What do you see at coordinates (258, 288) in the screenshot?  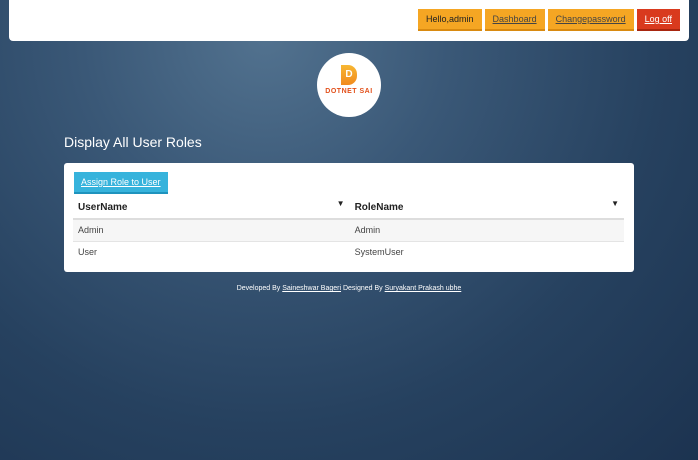 I see `developed-by-label: Developed By` at bounding box center [258, 288].